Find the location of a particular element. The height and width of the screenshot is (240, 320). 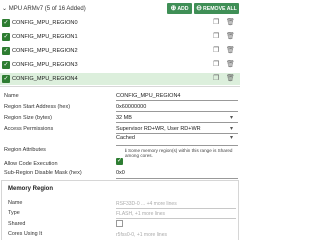

memory-region-title: Memory Region is located at coordinates (31, 189).